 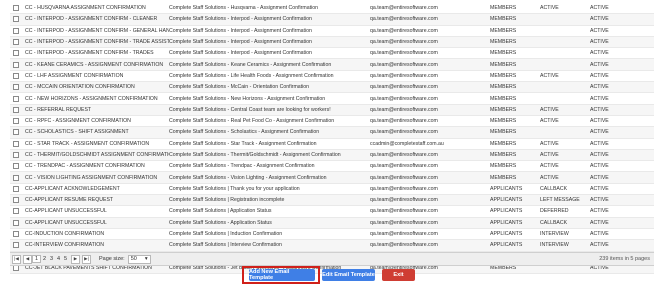 I want to click on next-page-icon: ▶, so click(x=75, y=258).